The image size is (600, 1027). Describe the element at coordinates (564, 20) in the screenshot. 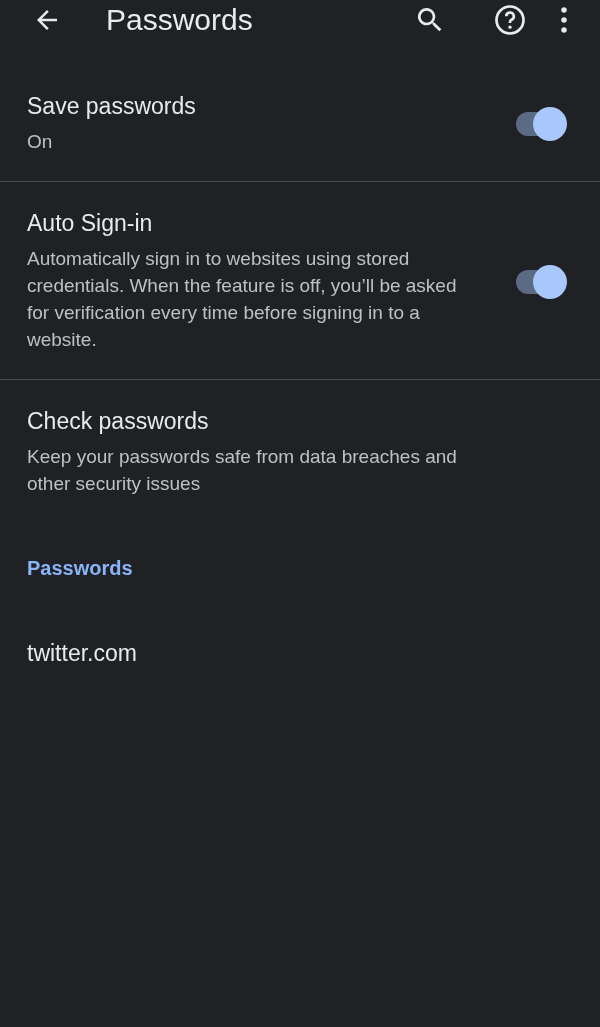

I see `menu-icon` at that location.